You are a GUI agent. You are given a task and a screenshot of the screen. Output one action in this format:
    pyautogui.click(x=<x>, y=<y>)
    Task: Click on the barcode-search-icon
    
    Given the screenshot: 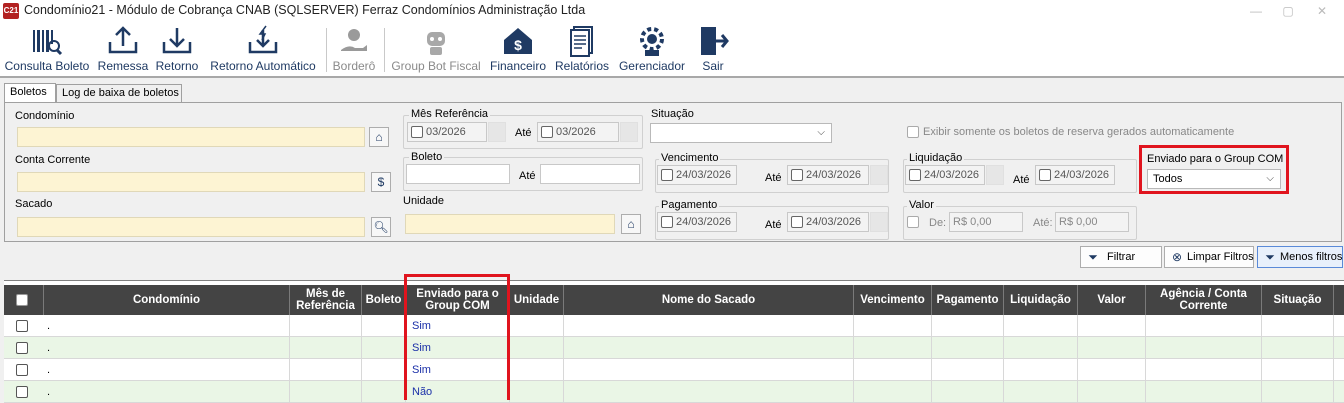 What is the action you would take?
    pyautogui.click(x=48, y=43)
    